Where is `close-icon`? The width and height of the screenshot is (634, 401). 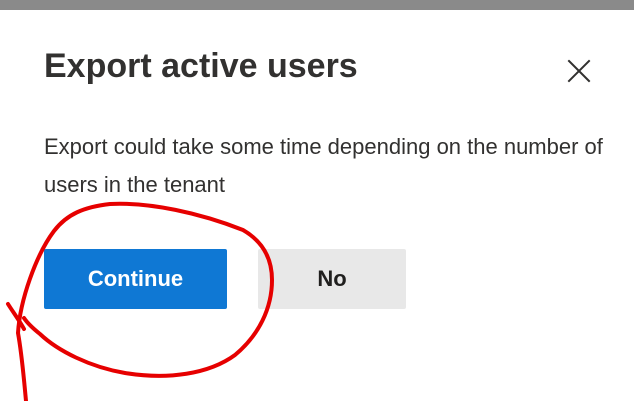 close-icon is located at coordinates (579, 71).